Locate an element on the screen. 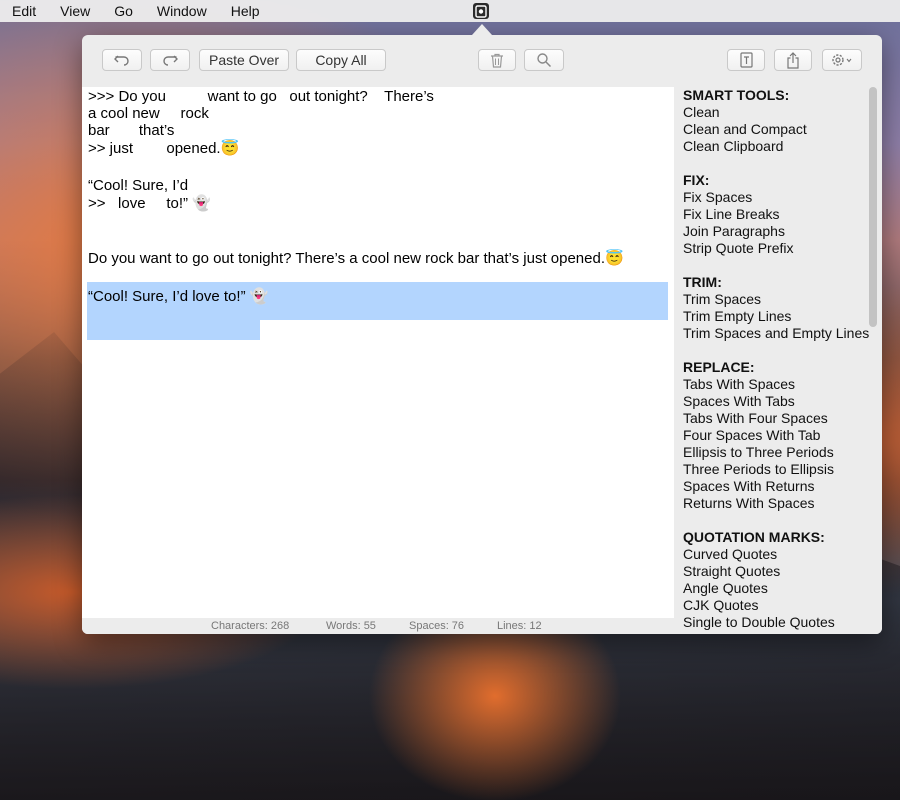 The height and width of the screenshot is (800, 900). text-line: bar that’s is located at coordinates (131, 130).